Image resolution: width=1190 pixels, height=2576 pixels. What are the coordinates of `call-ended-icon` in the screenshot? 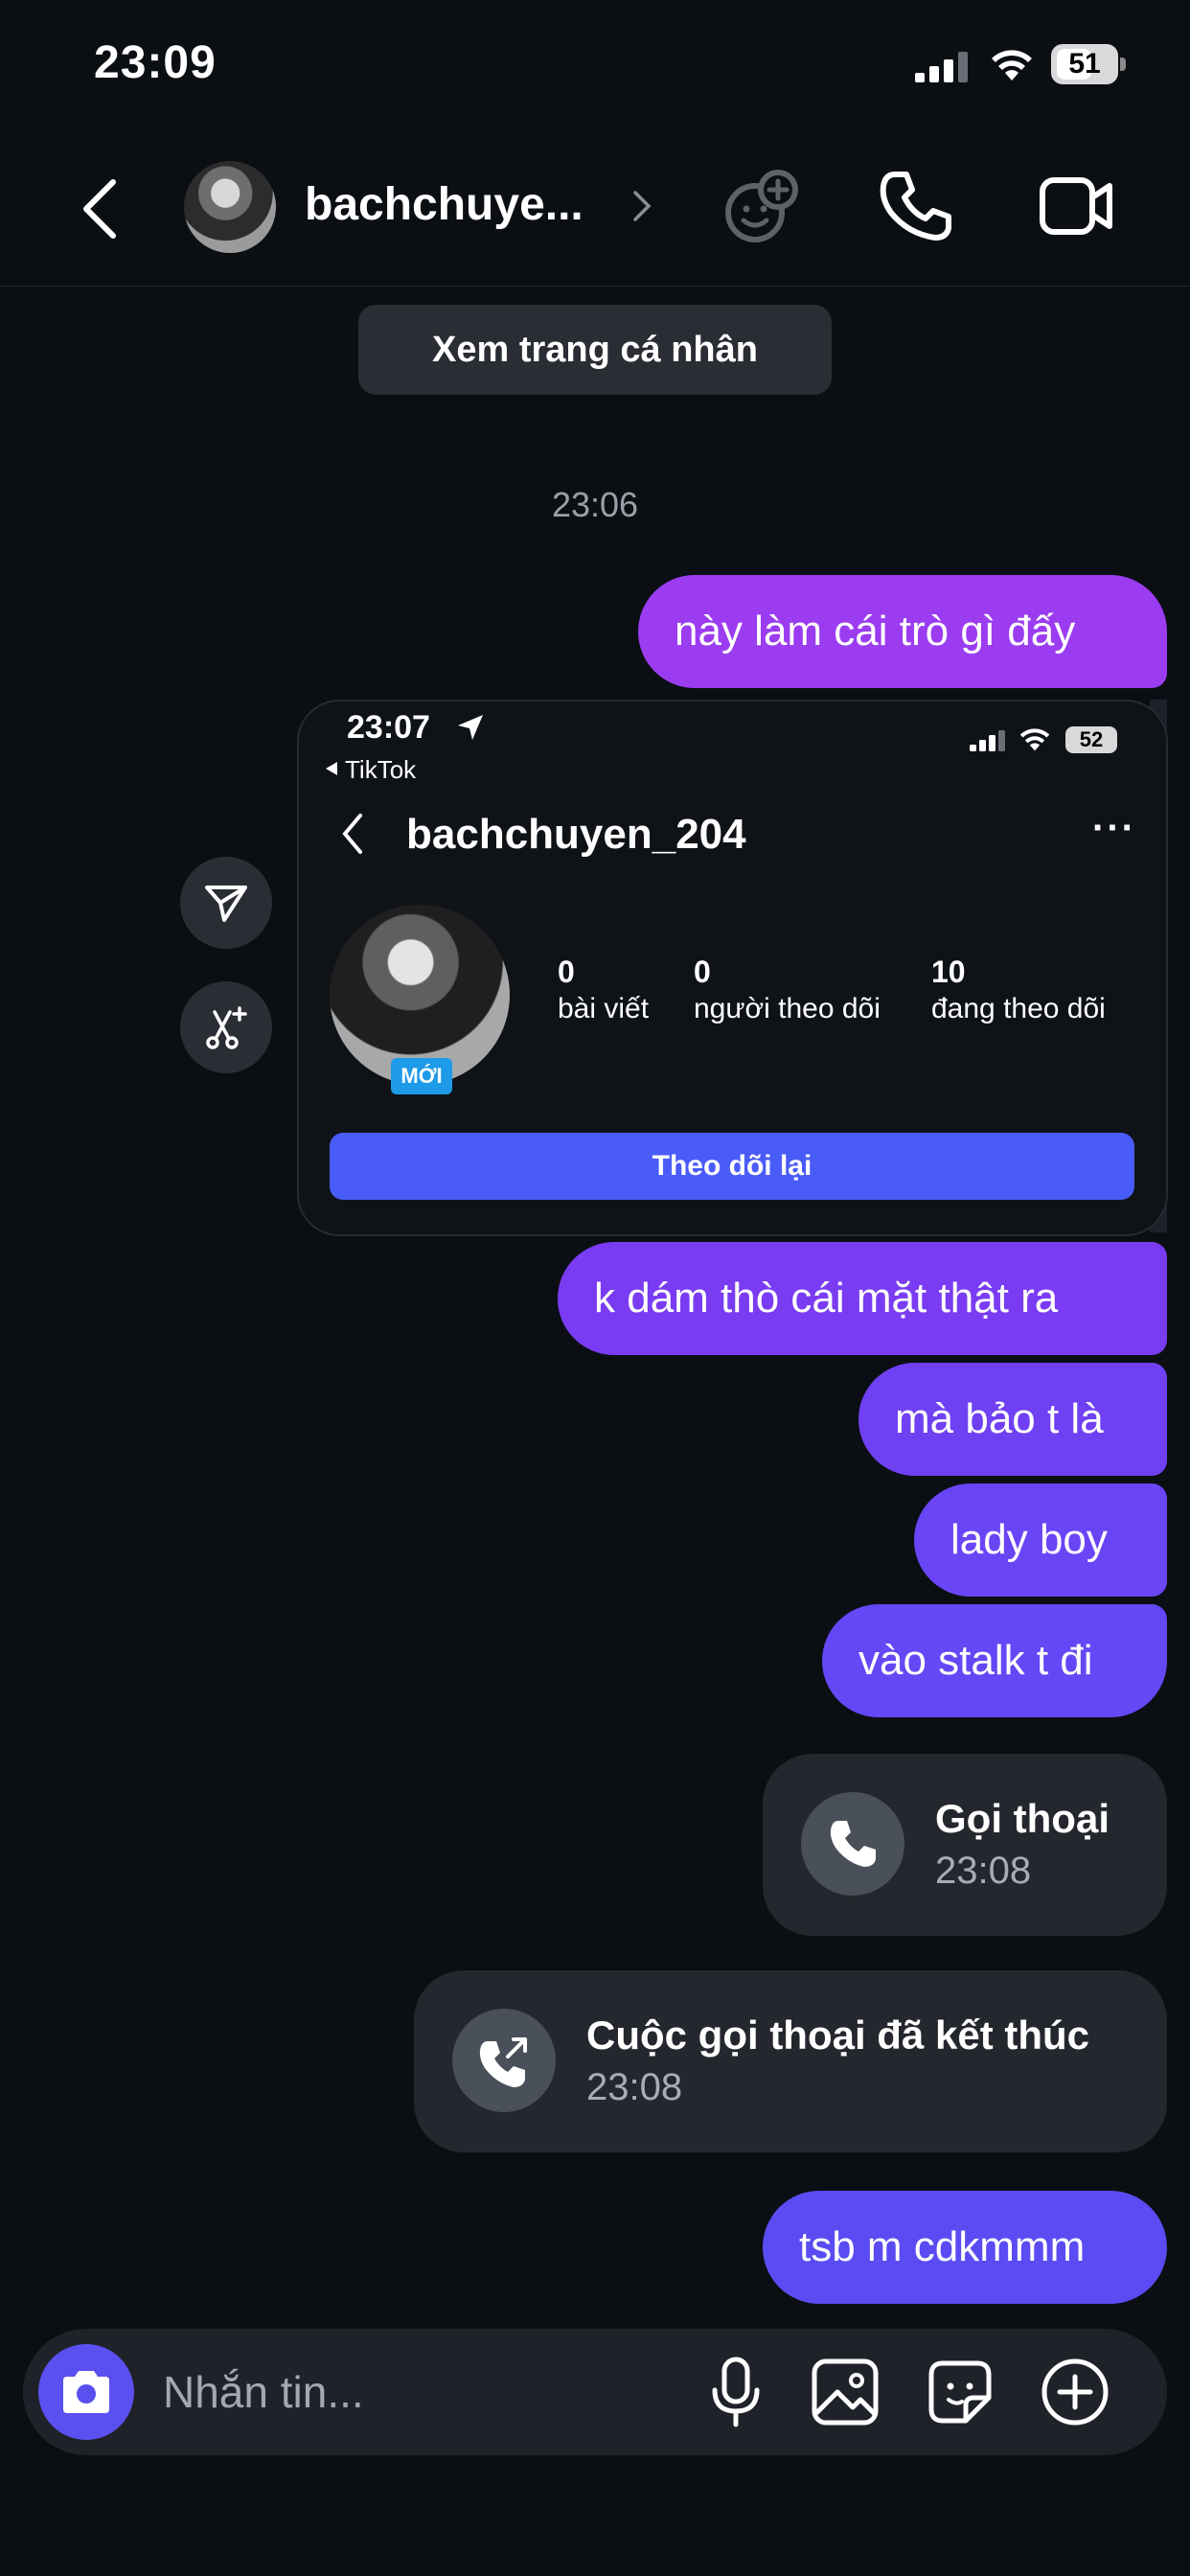 It's located at (504, 2060).